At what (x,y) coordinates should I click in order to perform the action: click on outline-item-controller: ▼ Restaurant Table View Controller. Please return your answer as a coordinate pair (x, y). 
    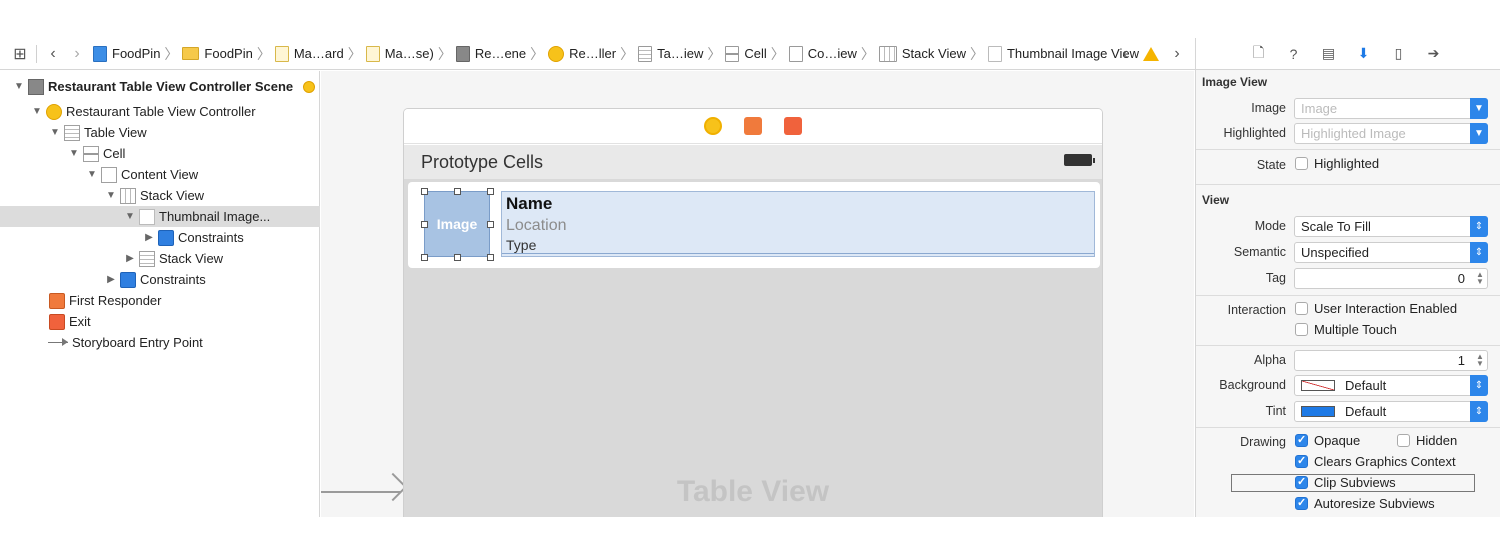
    Looking at the image, I should click on (160, 111).